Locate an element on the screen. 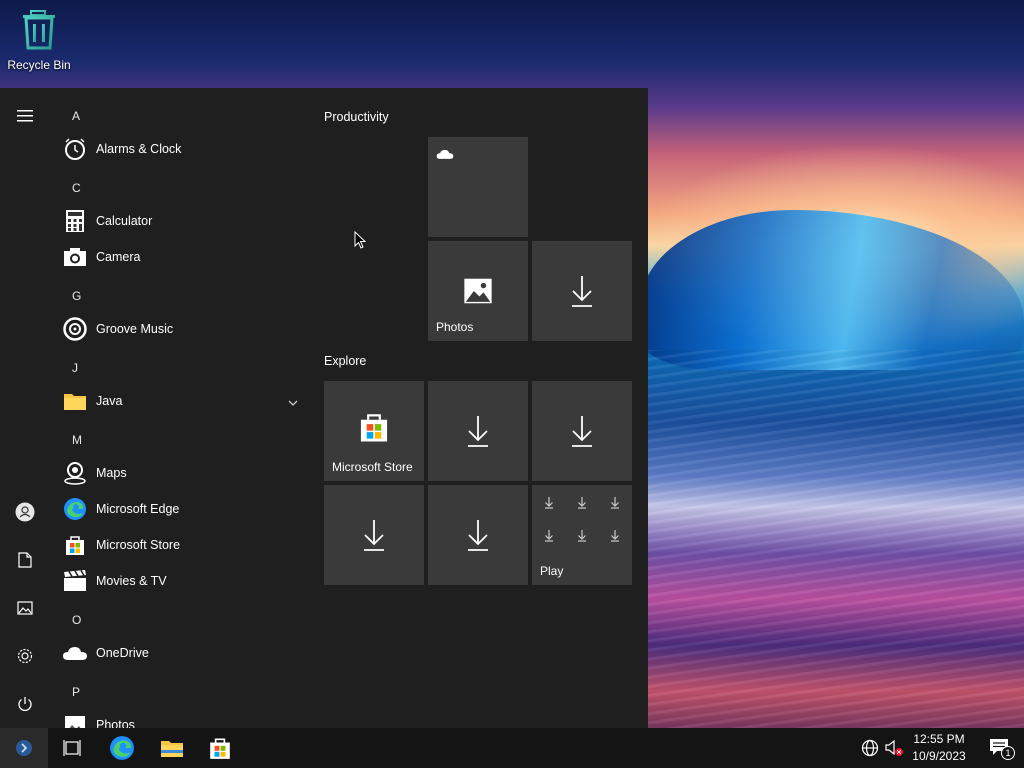  recycle-bin-icon is located at coordinates (39, 31).